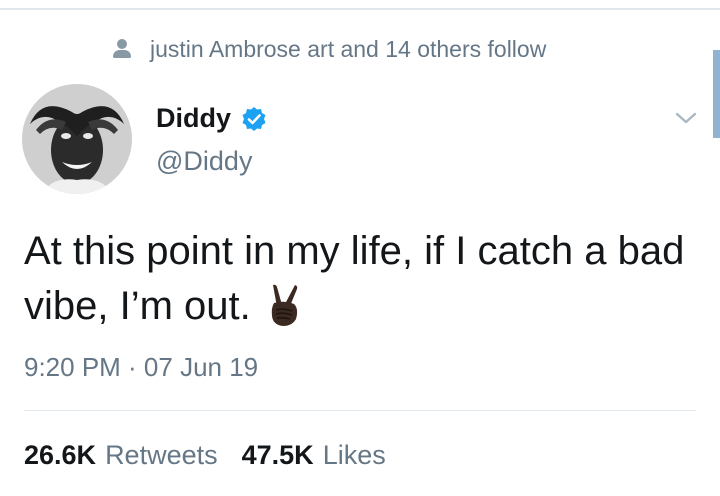 Image resolution: width=720 pixels, height=496 pixels. I want to click on victory-hand-icon, so click(284, 305).